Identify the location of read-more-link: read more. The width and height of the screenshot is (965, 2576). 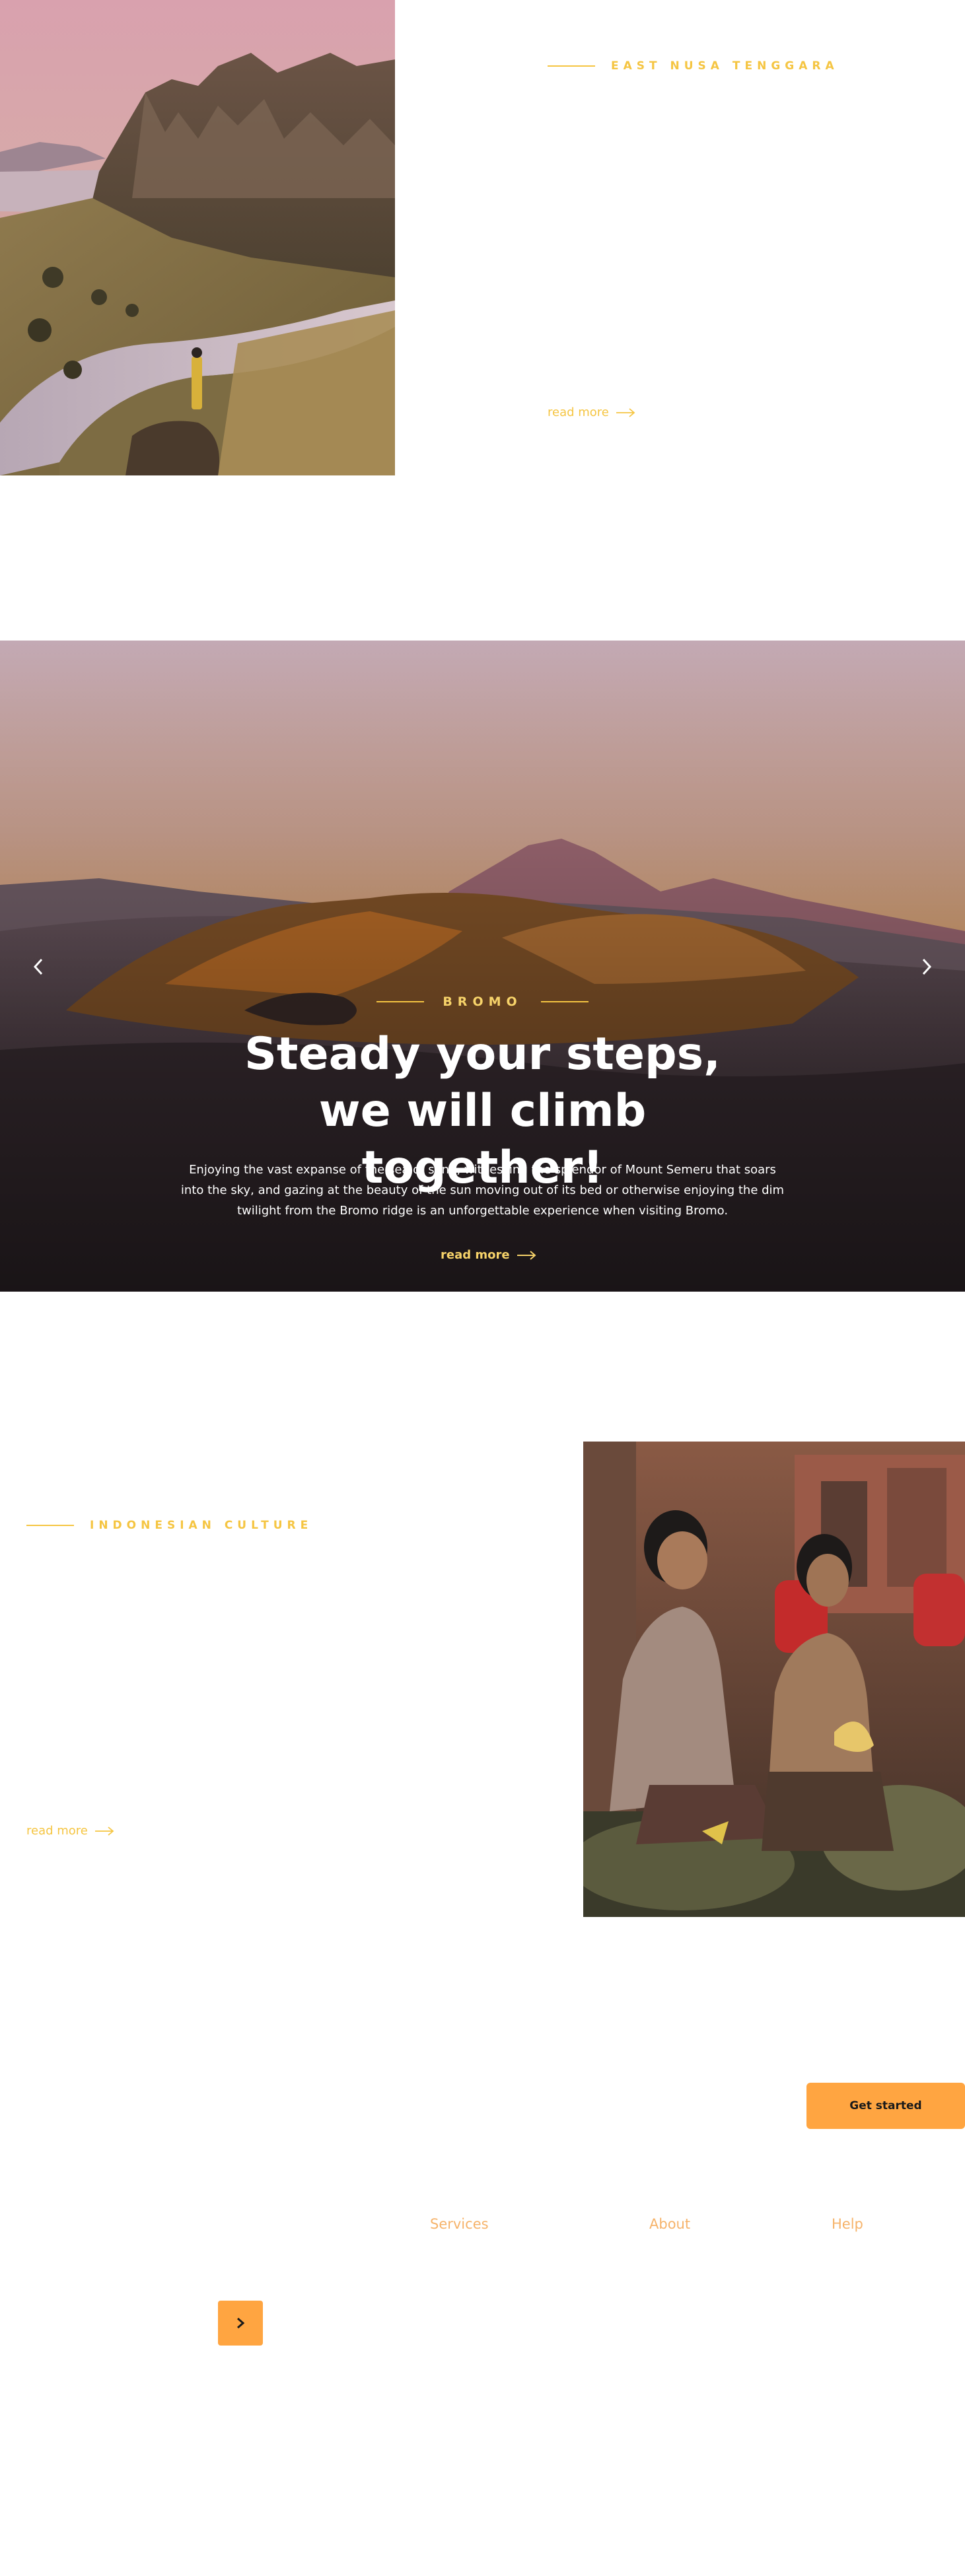
(592, 412).